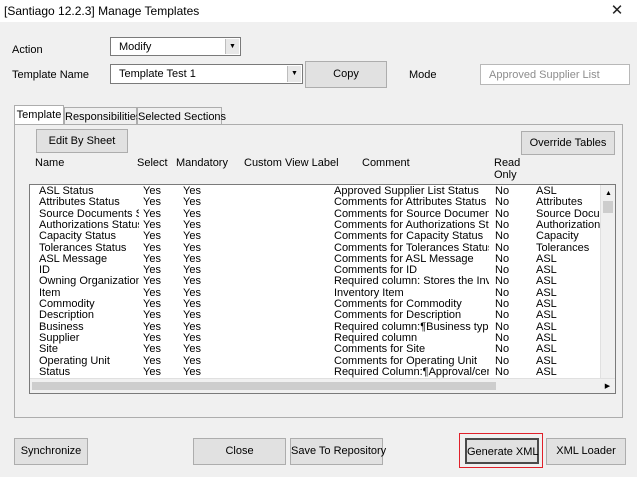 The image size is (637, 477). What do you see at coordinates (411, 248) in the screenshot?
I see `cell-comment: Comments for Tolerances Status` at bounding box center [411, 248].